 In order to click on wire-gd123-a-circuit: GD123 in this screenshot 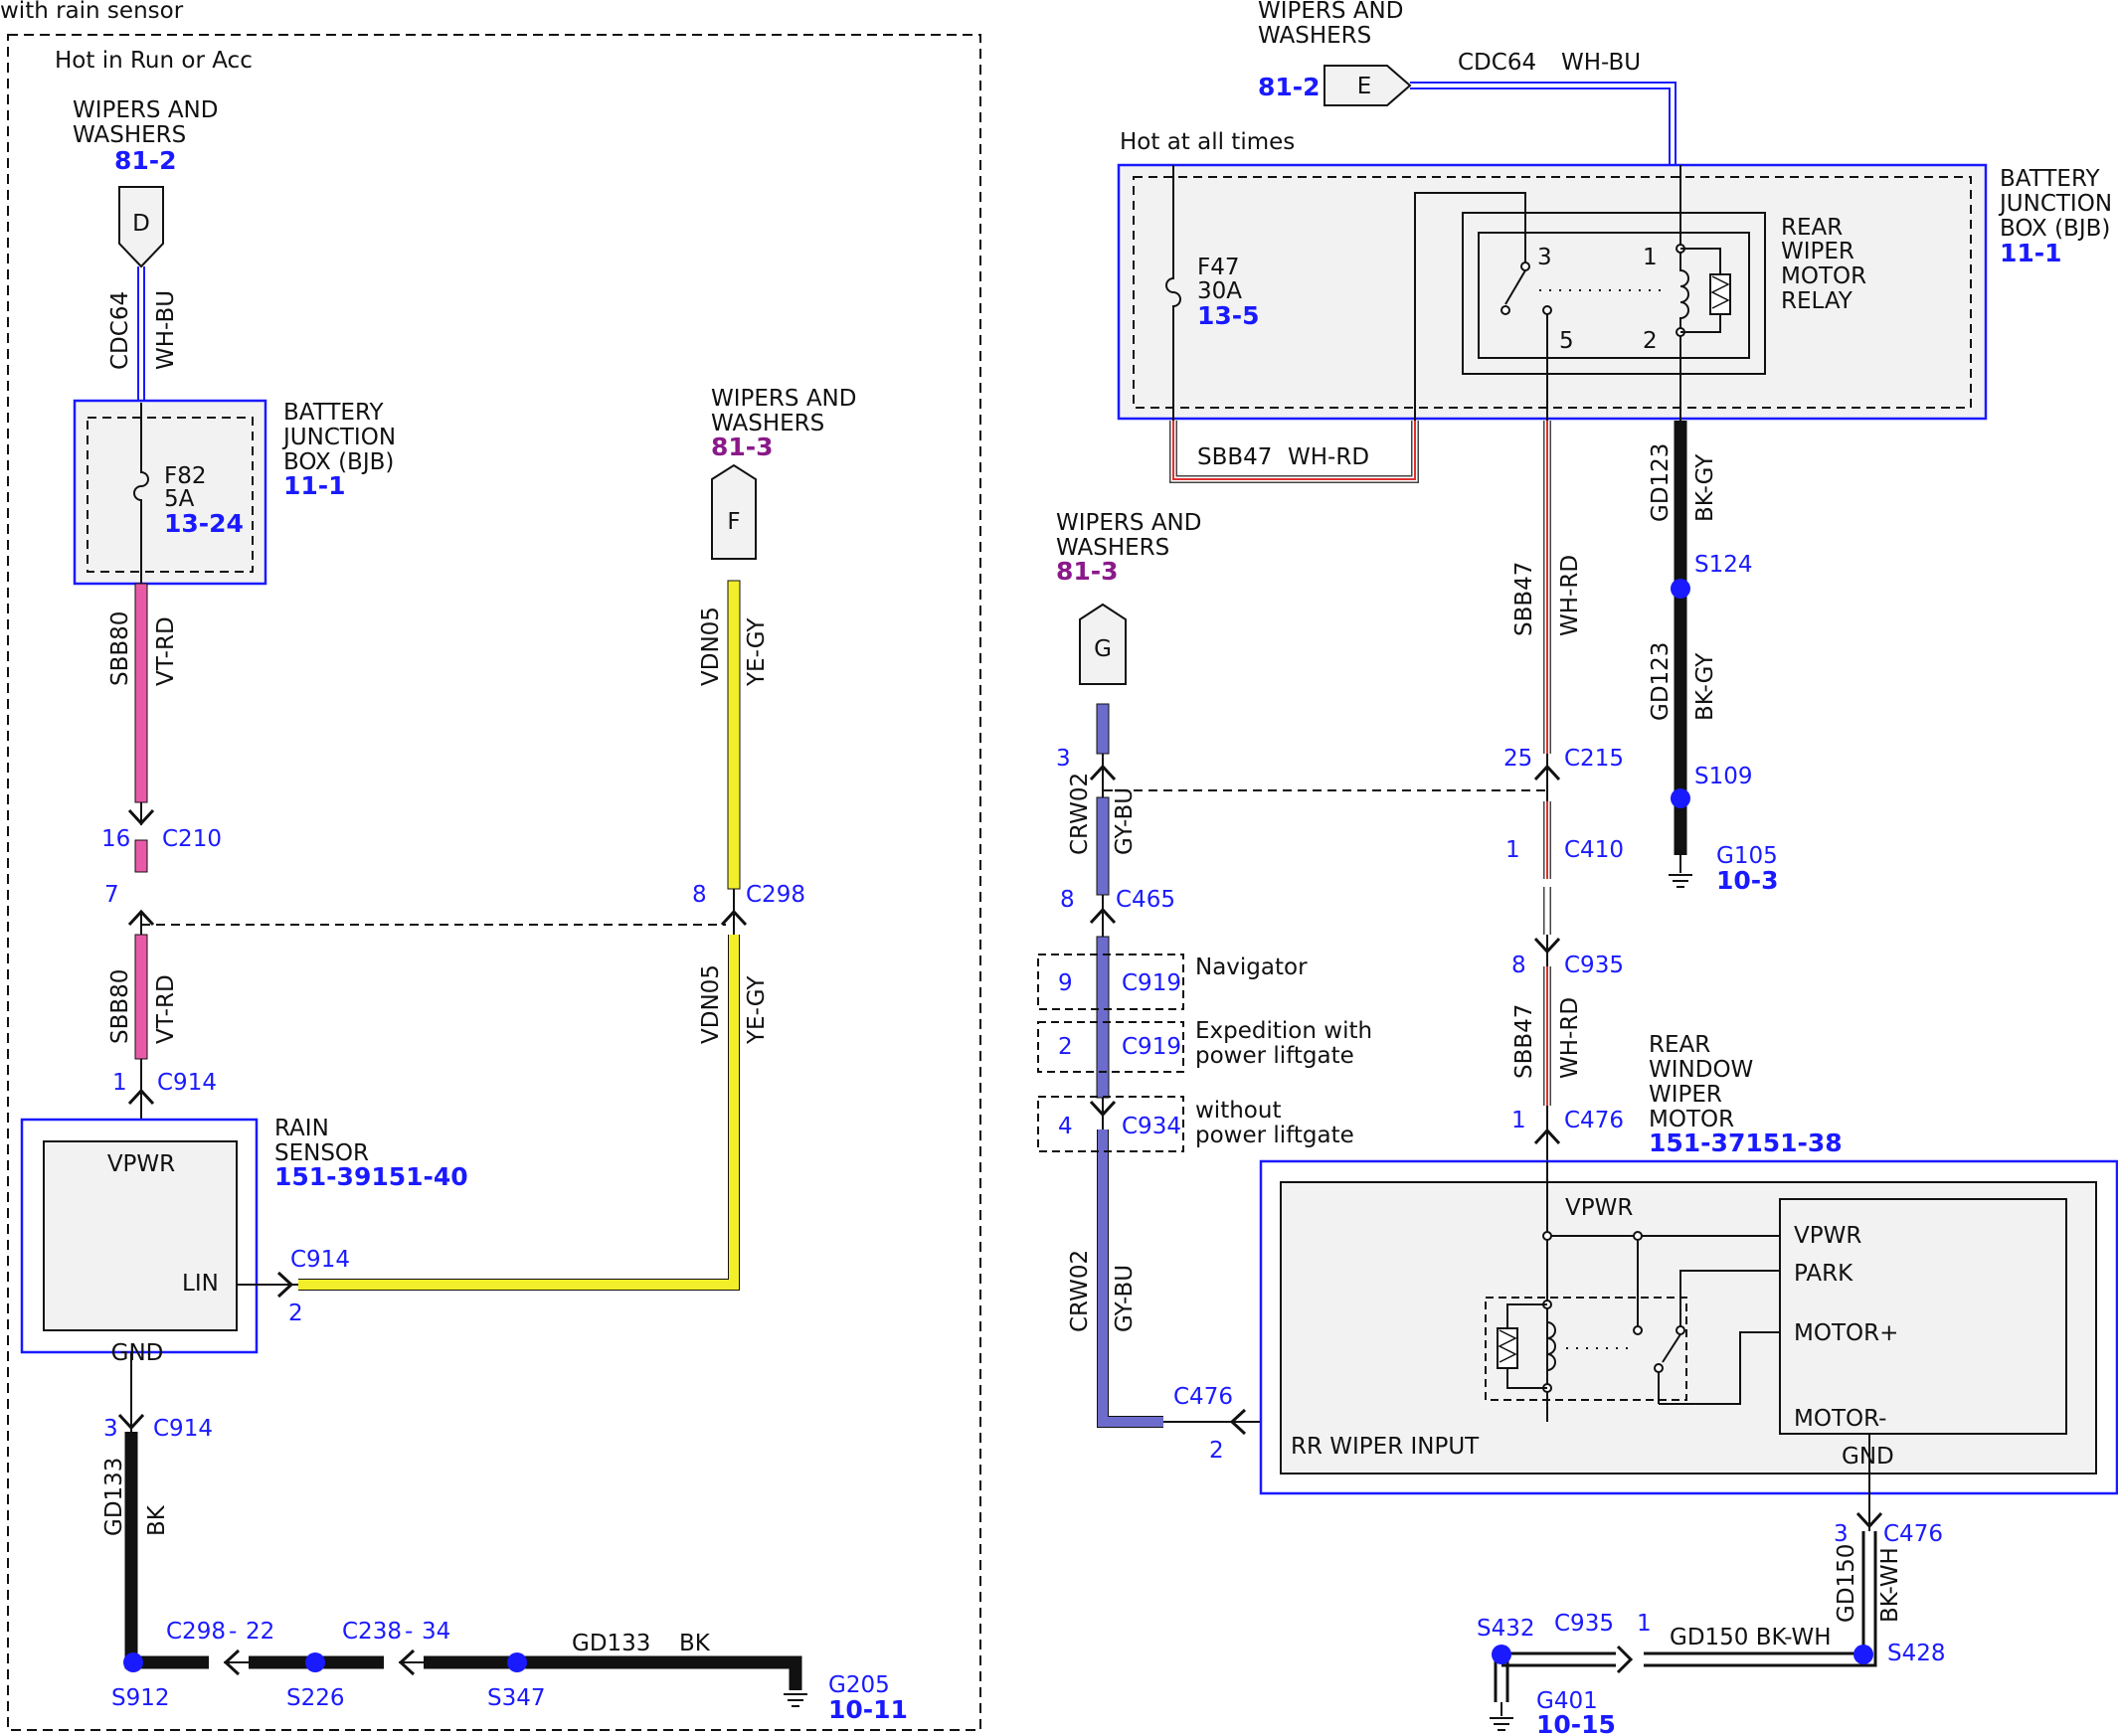, I will do `click(1661, 483)`.